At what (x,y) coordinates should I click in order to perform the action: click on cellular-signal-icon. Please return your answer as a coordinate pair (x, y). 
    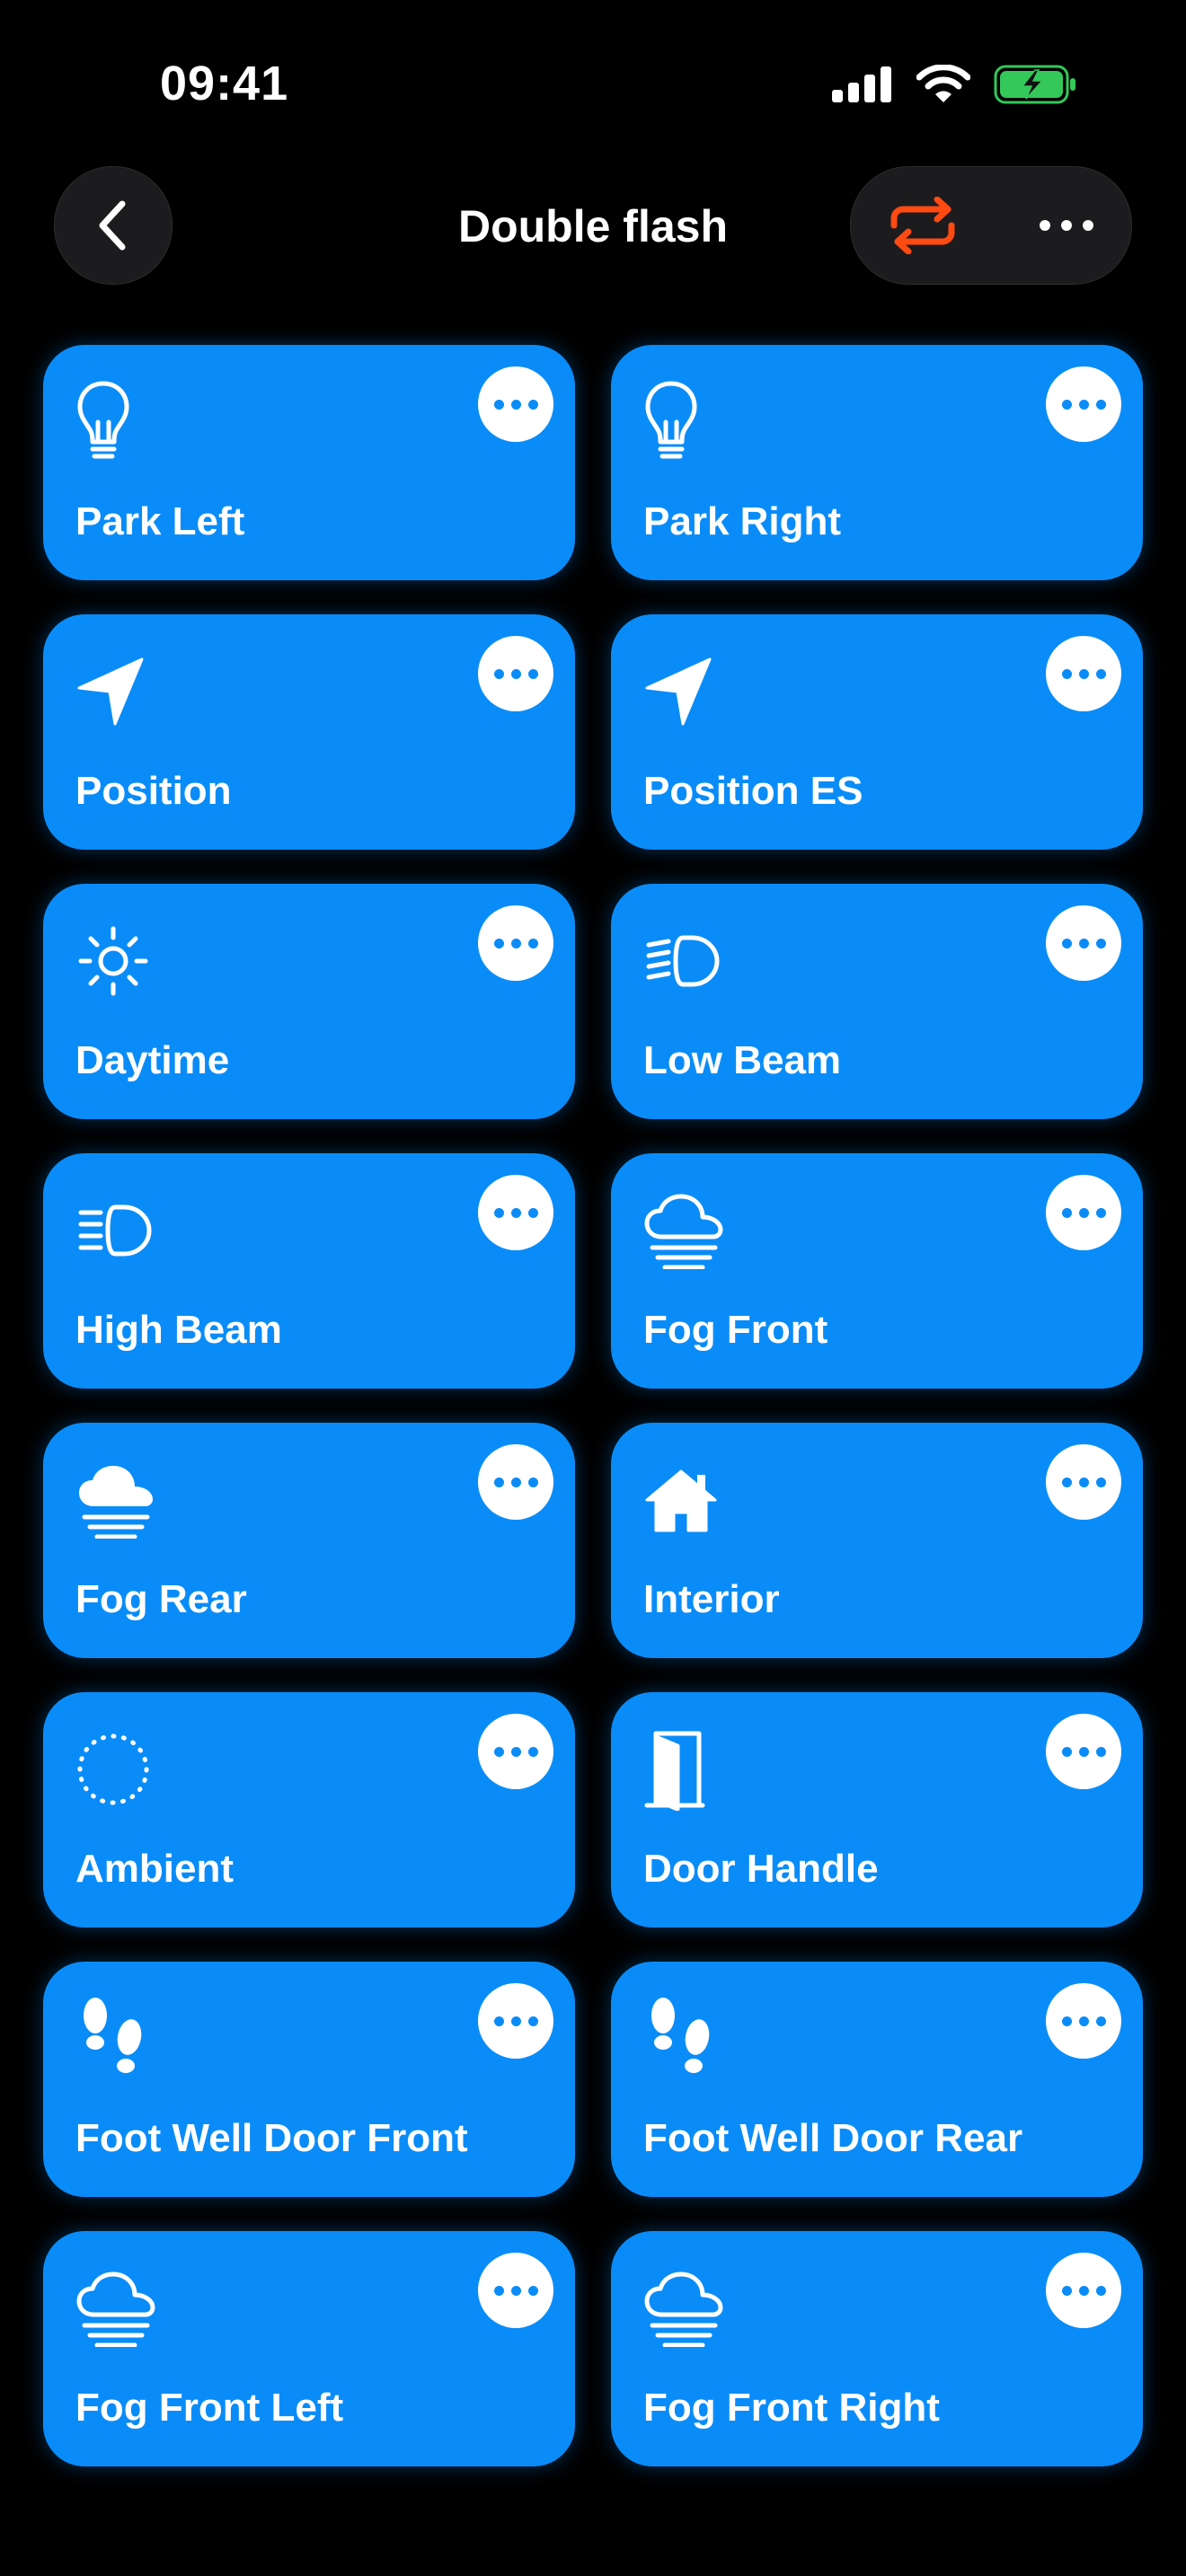
    Looking at the image, I should click on (861, 84).